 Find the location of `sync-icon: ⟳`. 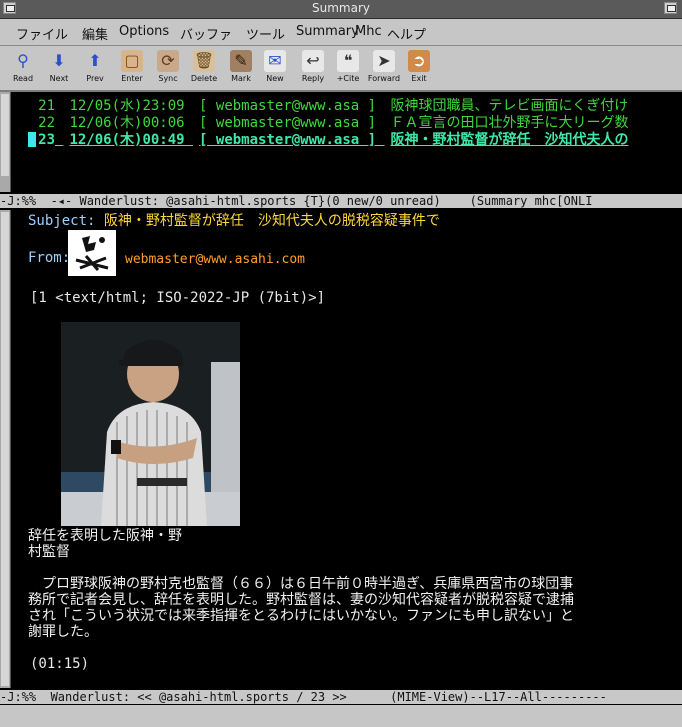

sync-icon: ⟳ is located at coordinates (168, 61).